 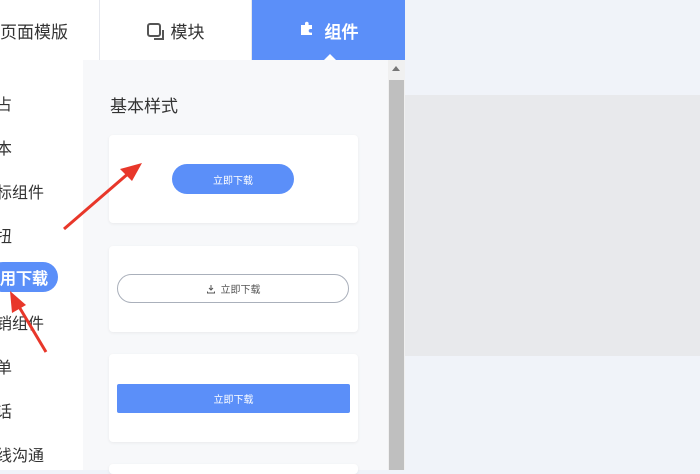 I want to click on style-card-rect: 立即下载, so click(x=233, y=398).